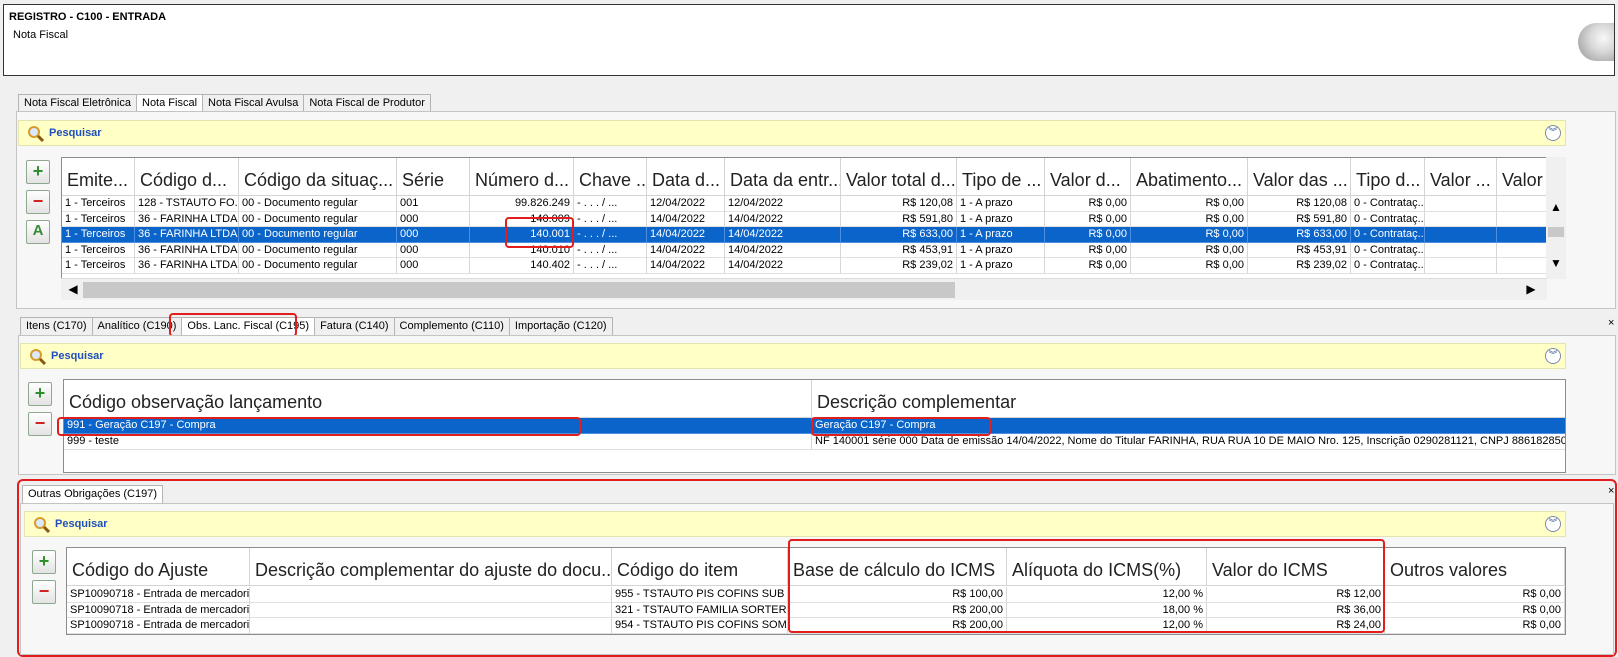 This screenshot has height=657, width=1618. I want to click on table-cell: 999 - teste, so click(438, 442).